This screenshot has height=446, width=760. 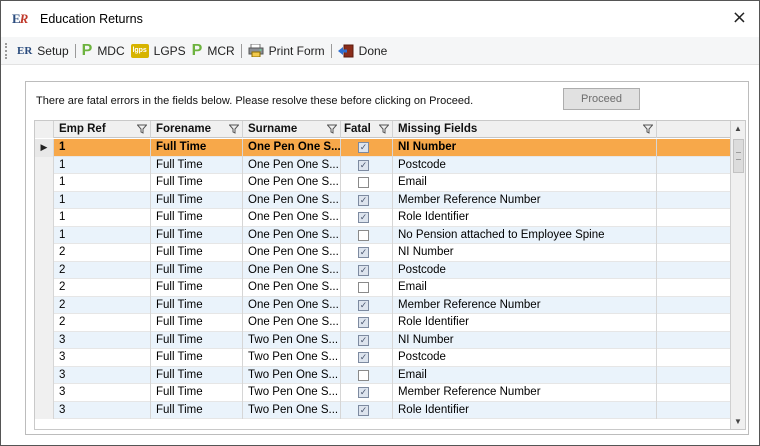 I want to click on table-row: ▶ 1 Full Time One Pen One S... ✓ NI Number, so click(x=382, y=148).